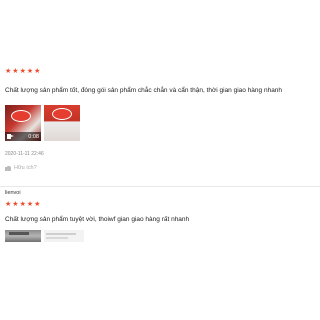 The height and width of the screenshot is (320, 320). What do you see at coordinates (25, 168) in the screenshot?
I see `helpful-label: Hữu ích?` at bounding box center [25, 168].